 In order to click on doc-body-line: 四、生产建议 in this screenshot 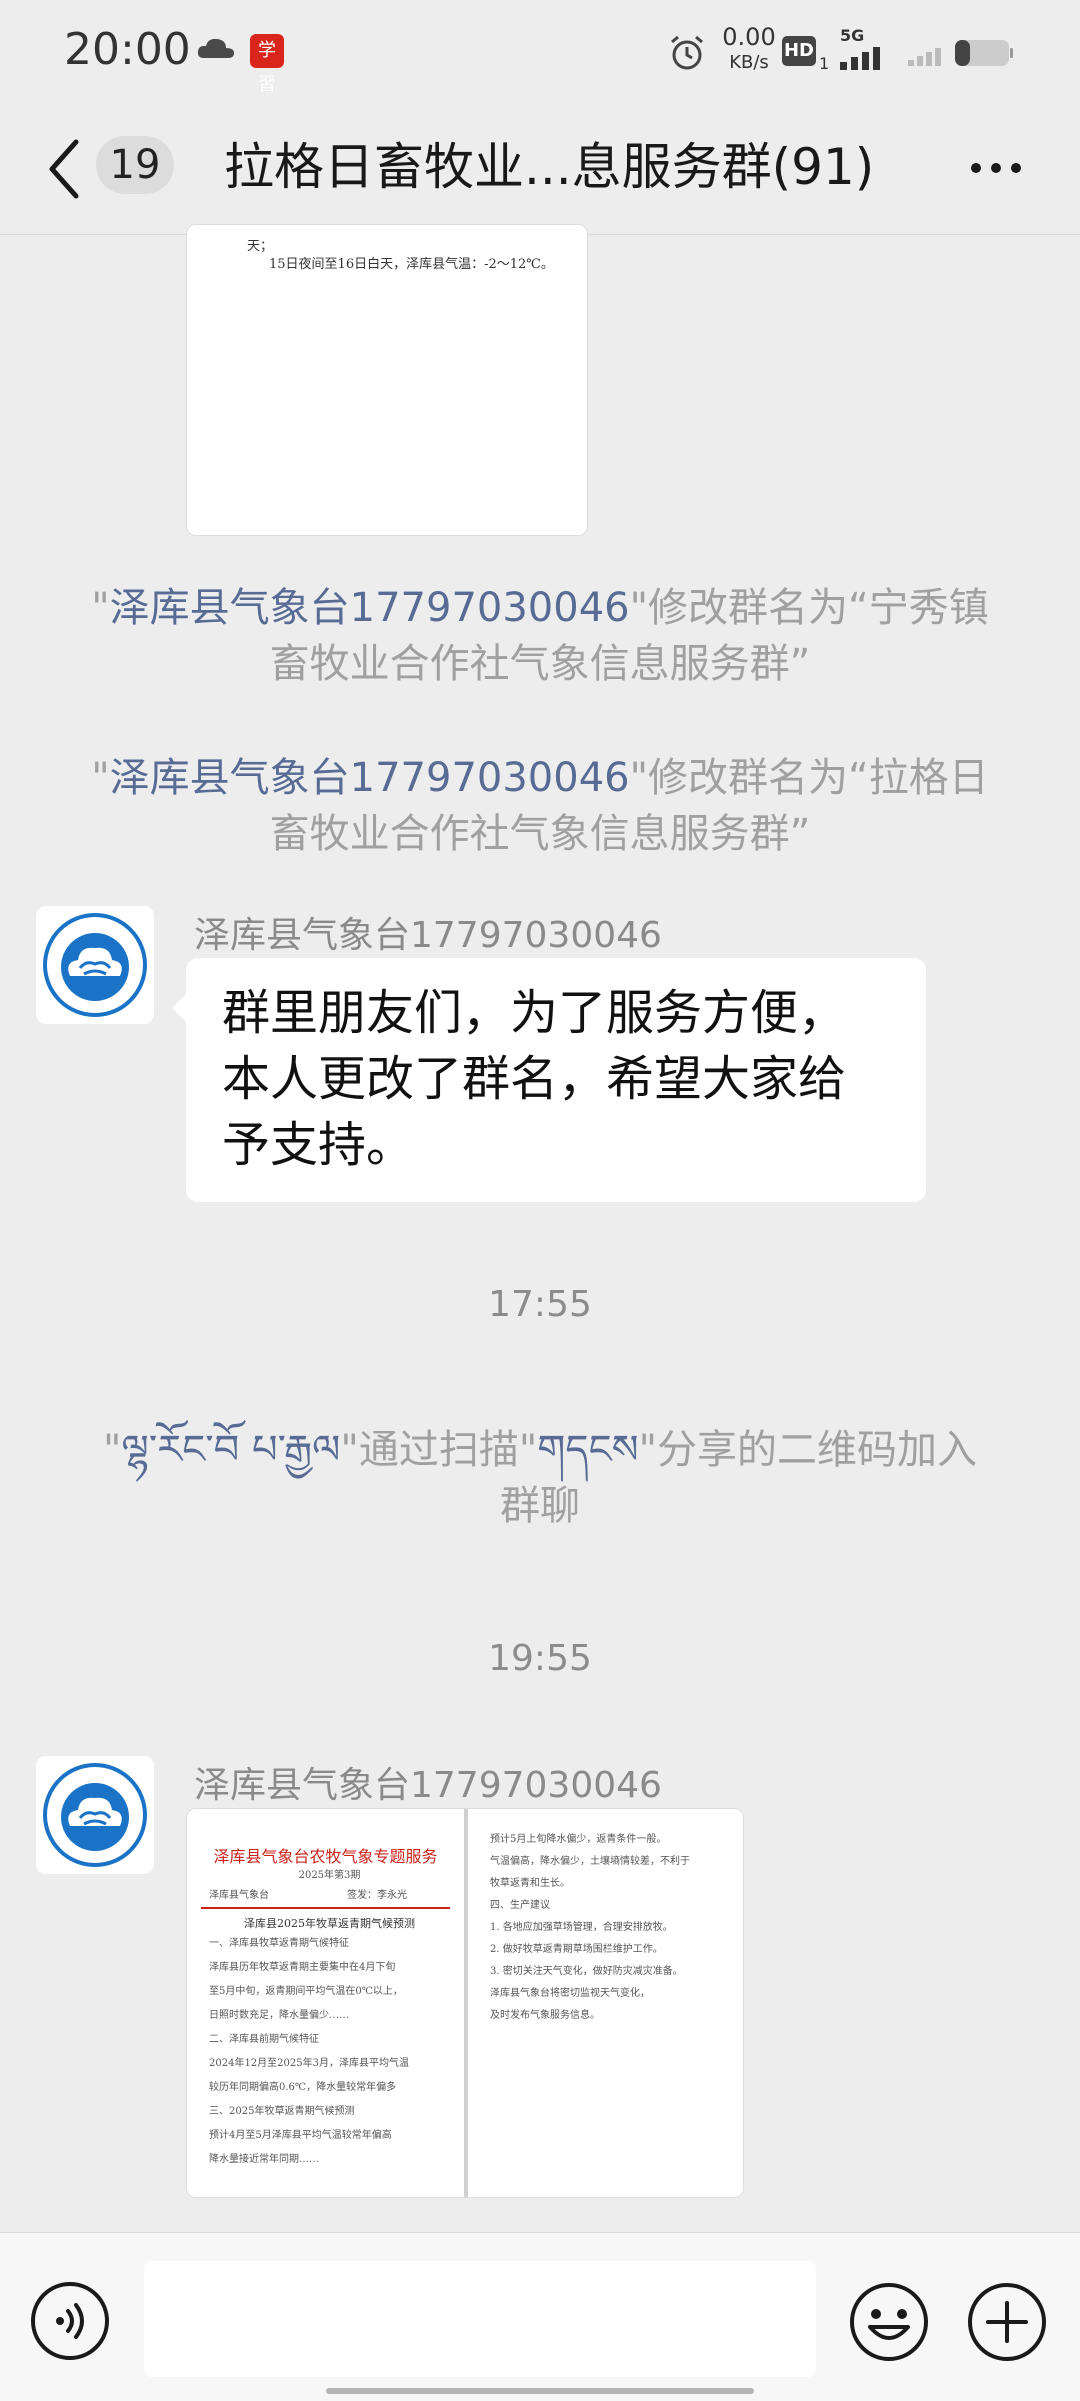, I will do `click(520, 1905)`.